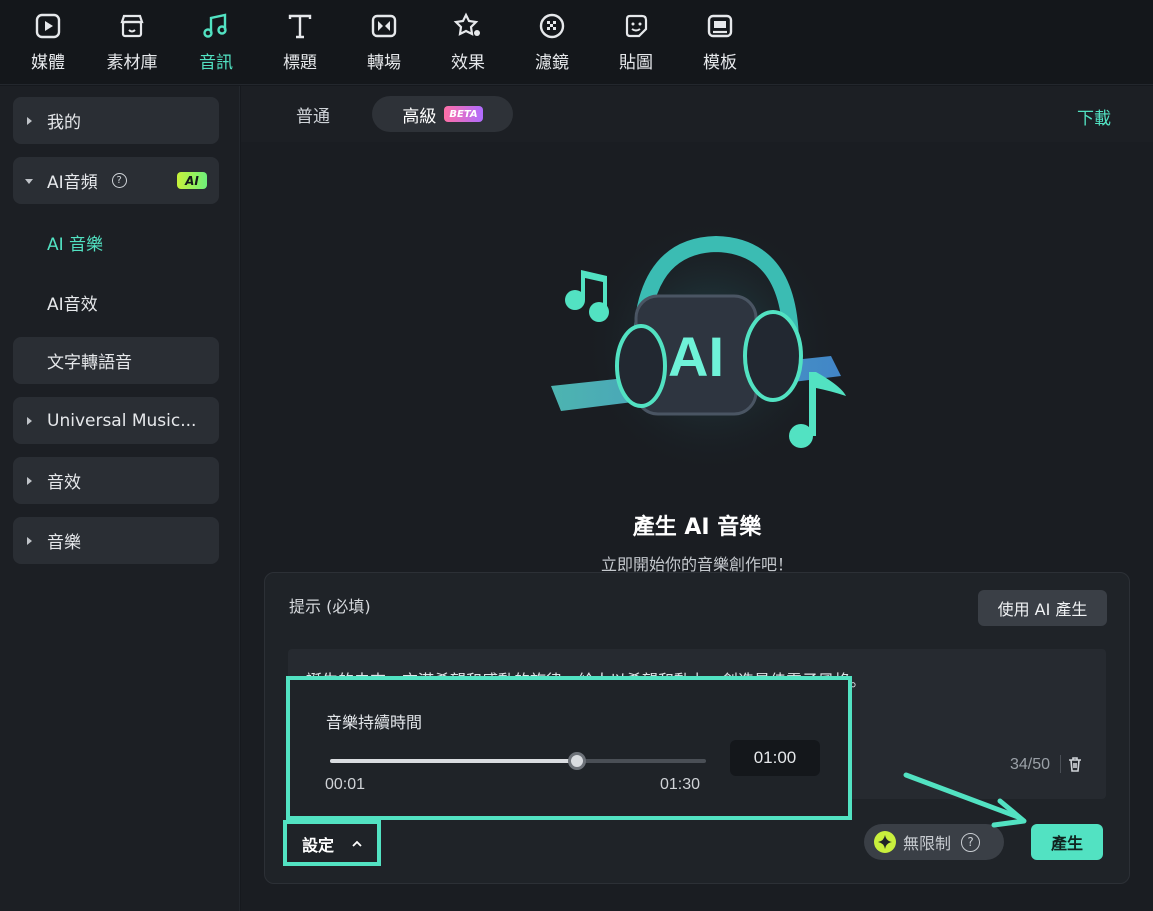 Image resolution: width=1153 pixels, height=911 pixels. Describe the element at coordinates (72, 302) in the screenshot. I see `sidebar-item-ai-sfx: AI音效` at that location.